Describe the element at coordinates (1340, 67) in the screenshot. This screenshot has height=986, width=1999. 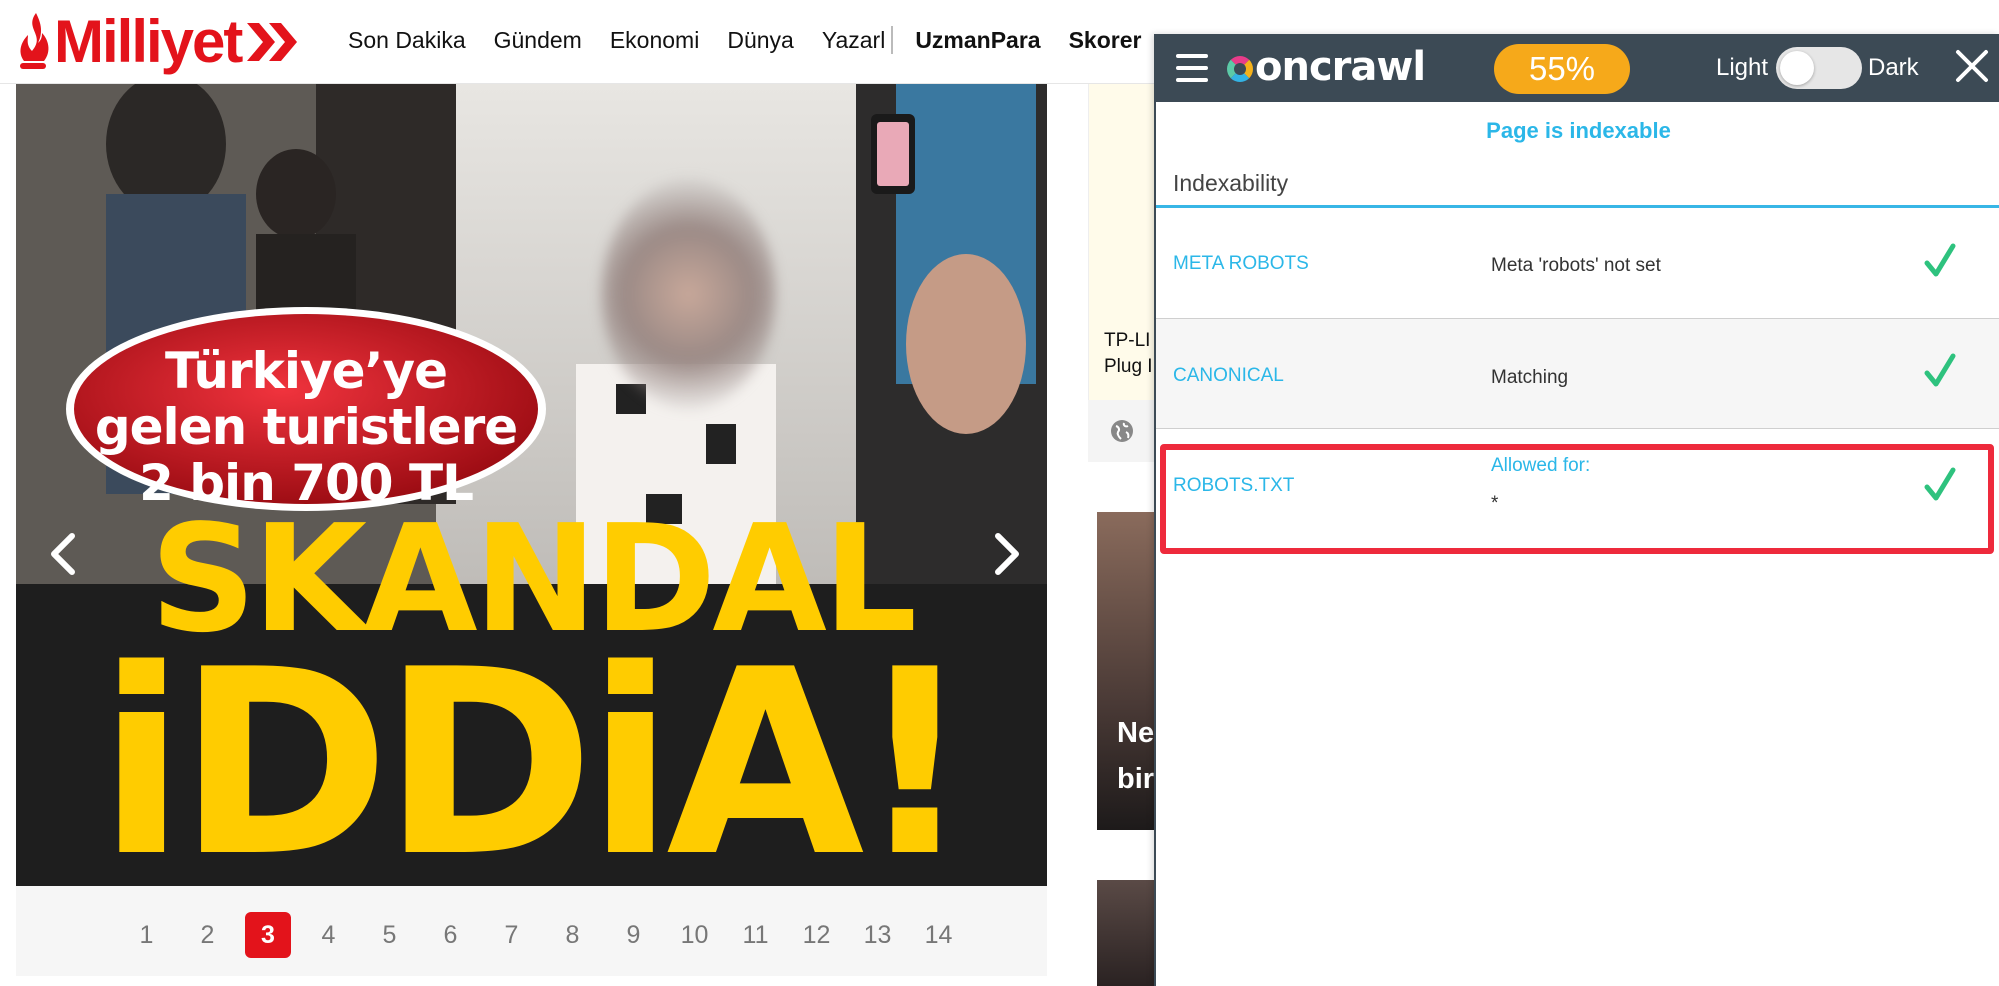
I see `oncrawl-brand-text: oncrawl` at that location.